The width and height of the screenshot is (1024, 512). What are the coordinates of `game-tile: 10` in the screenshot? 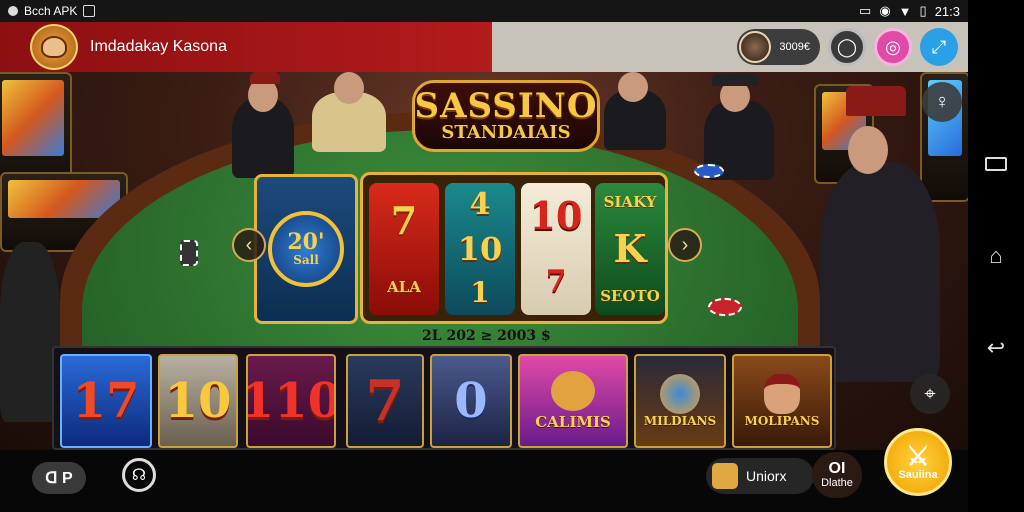 It's located at (198, 401).